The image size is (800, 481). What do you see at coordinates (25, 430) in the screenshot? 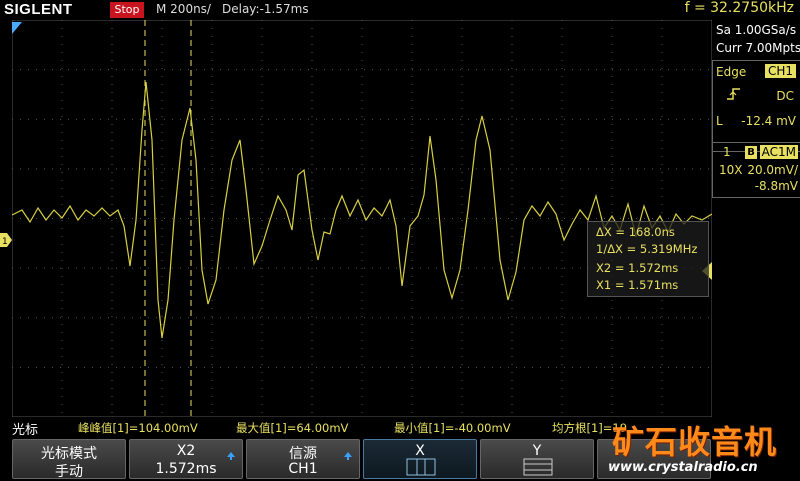
I see `menu-title: 光标` at bounding box center [25, 430].